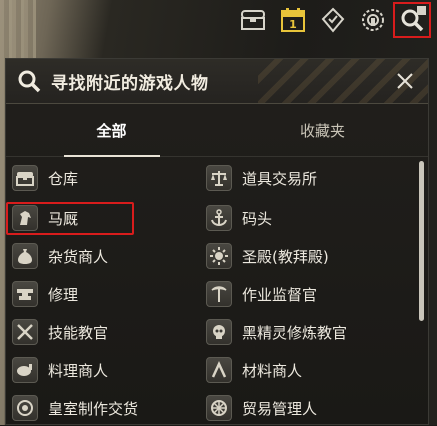 The image size is (437, 426). I want to click on npc-item-label: 圣殿(教拜殿), so click(285, 256).